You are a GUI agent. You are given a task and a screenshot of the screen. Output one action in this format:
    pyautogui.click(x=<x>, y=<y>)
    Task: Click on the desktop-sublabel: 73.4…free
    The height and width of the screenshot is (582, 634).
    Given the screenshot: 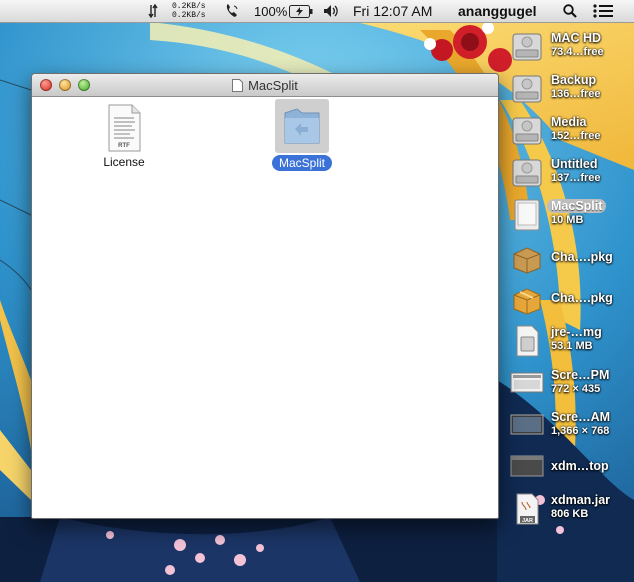 What is the action you would take?
    pyautogui.click(x=577, y=52)
    